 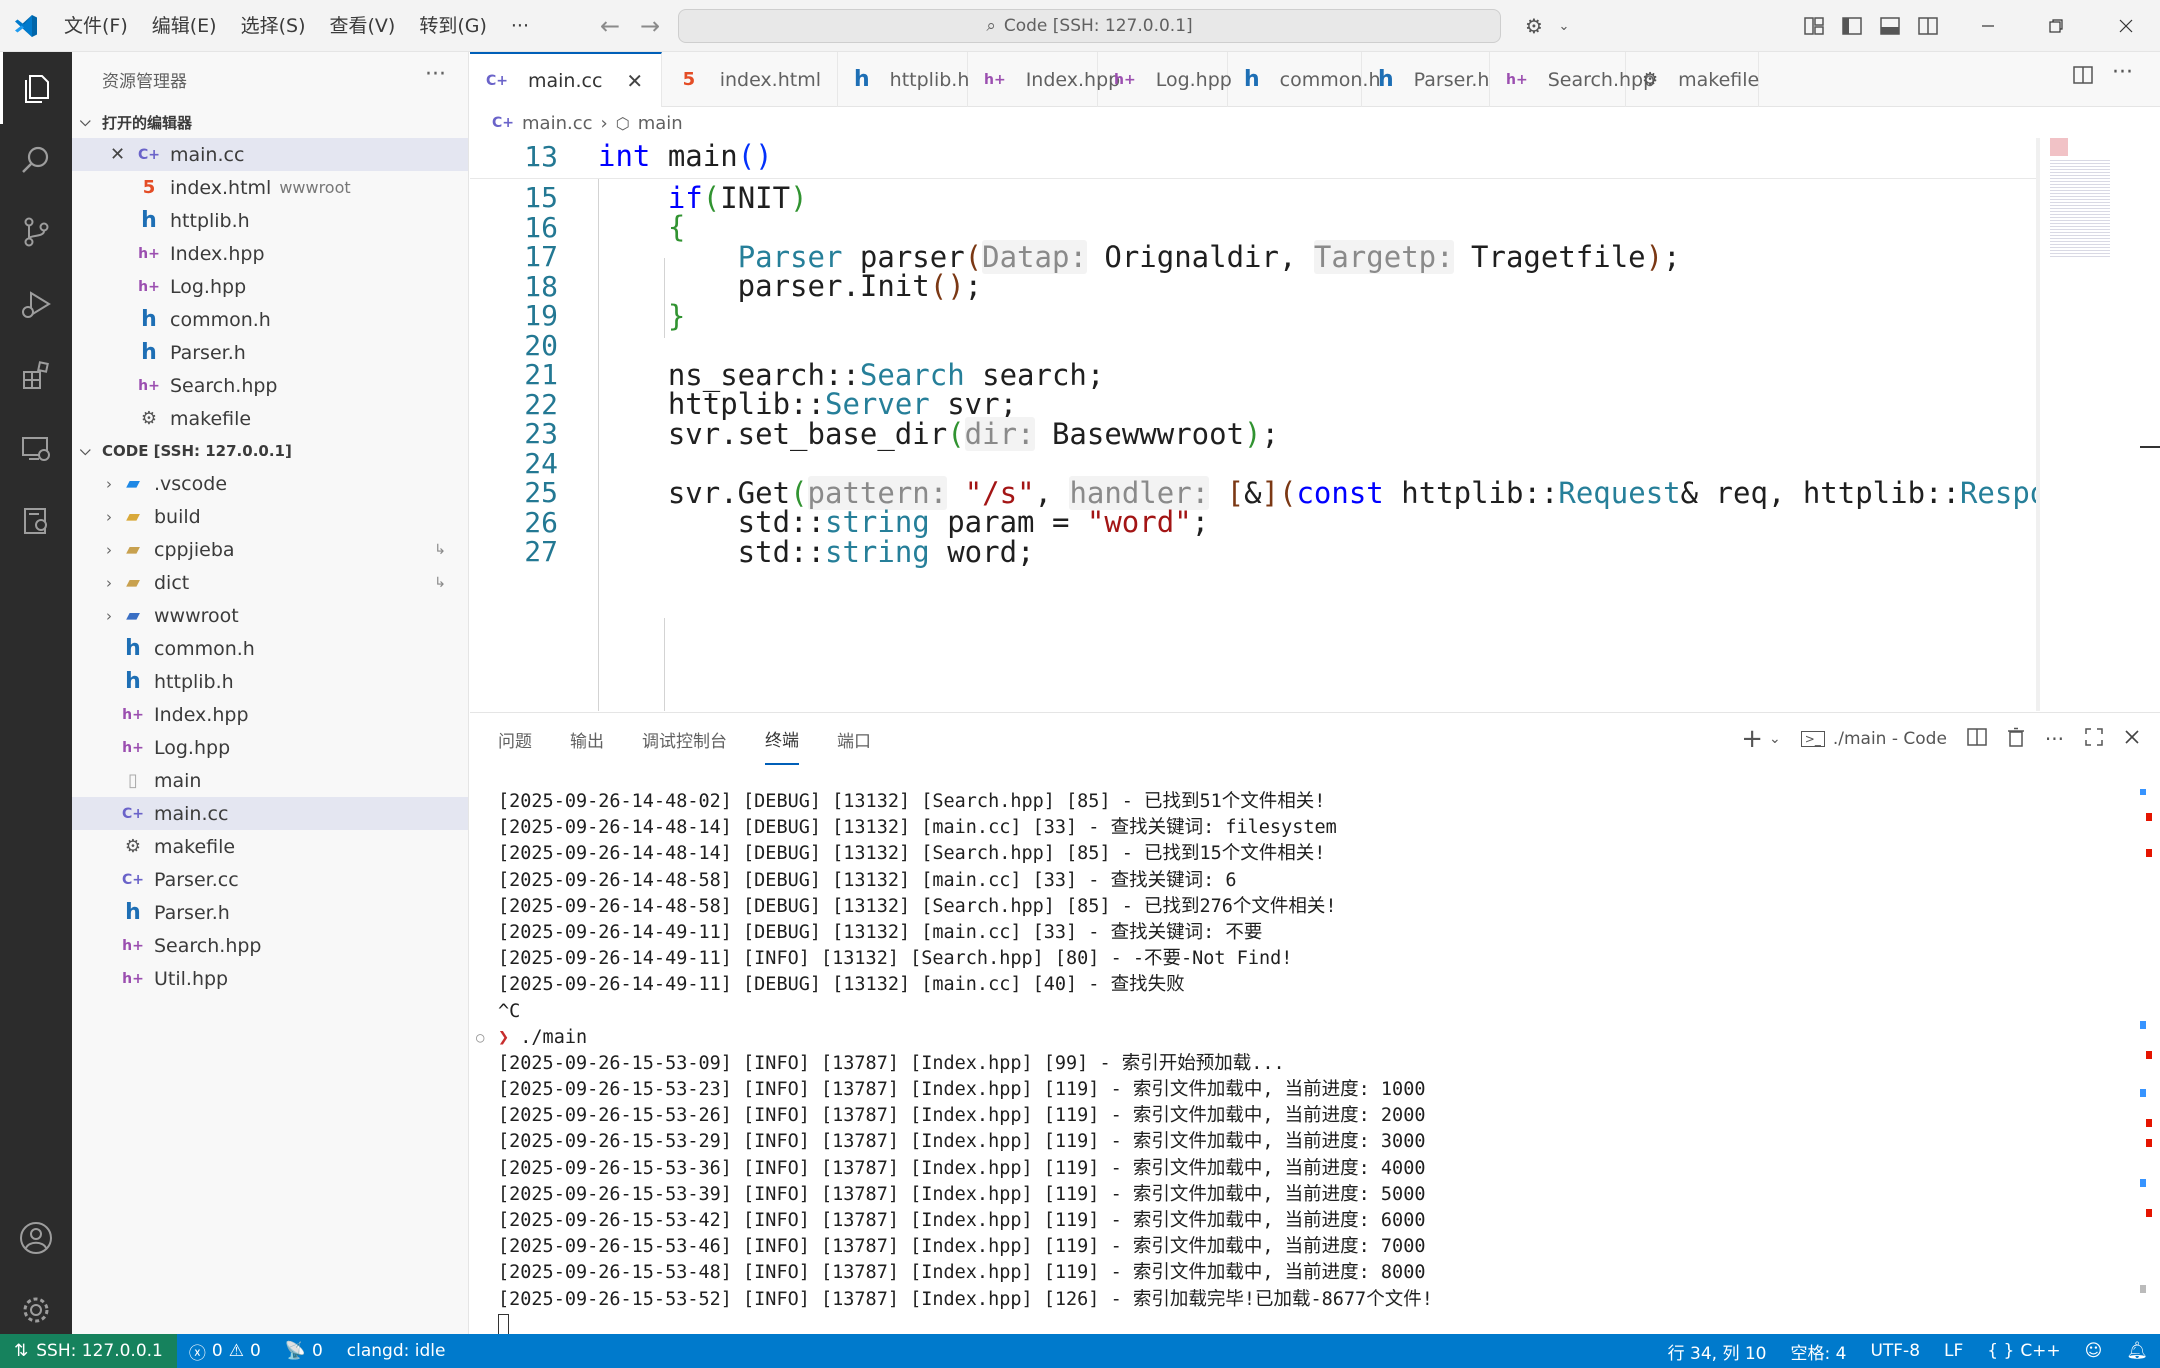 What do you see at coordinates (515, 739) in the screenshot?
I see `panel-tab: 问题` at bounding box center [515, 739].